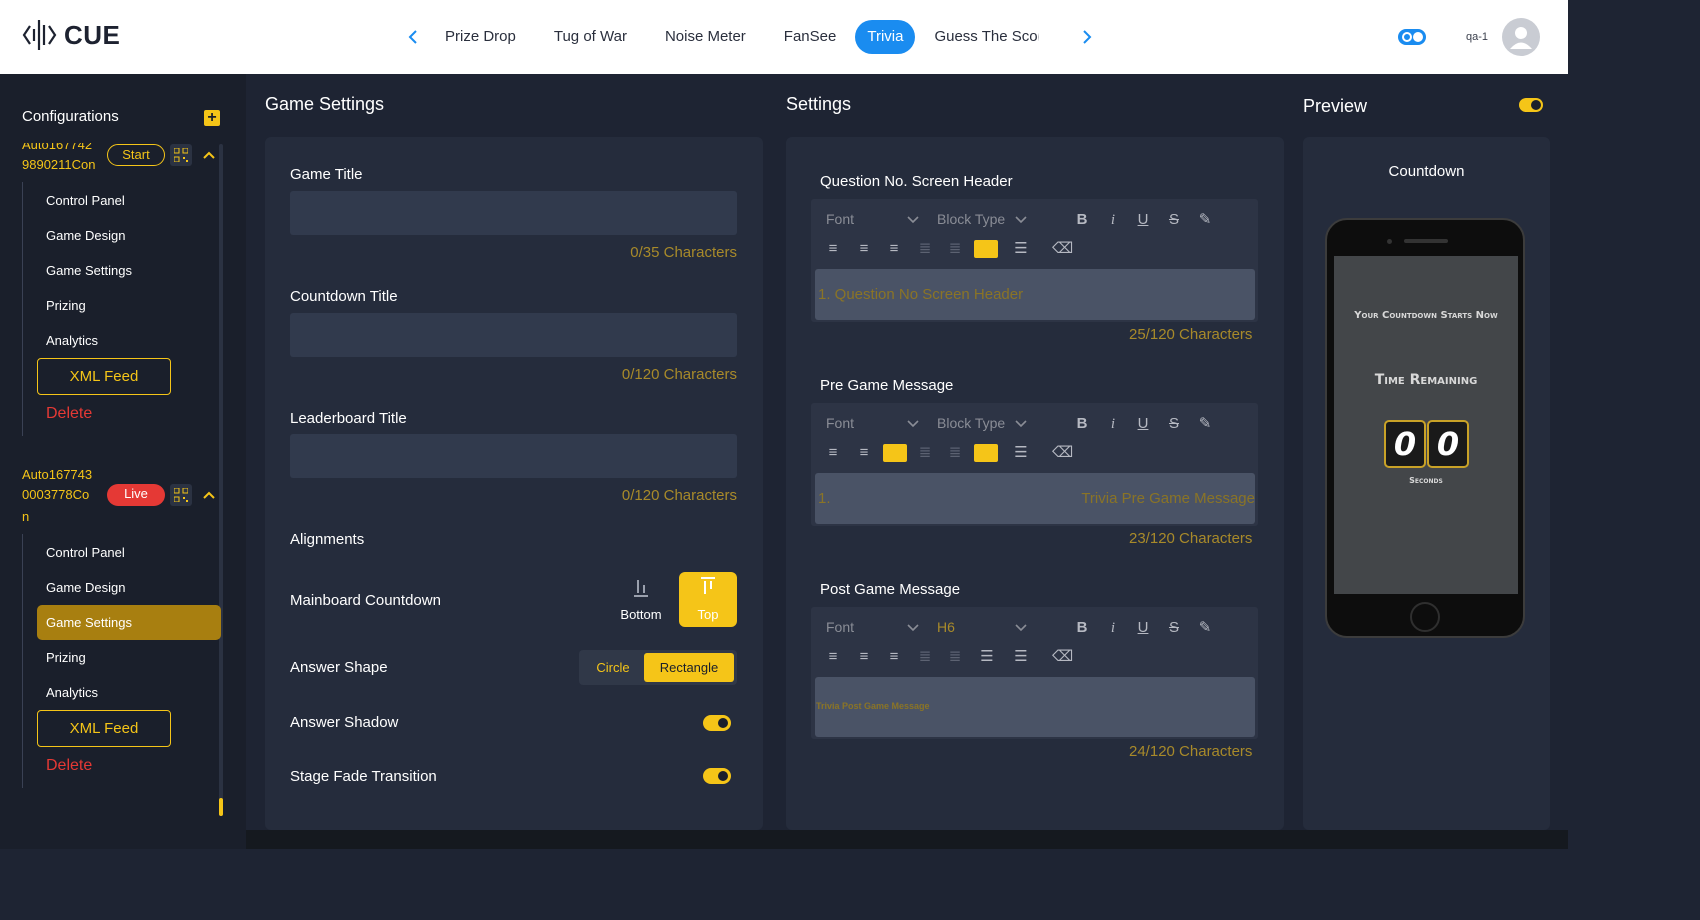 Image resolution: width=1700 pixels, height=920 pixels. I want to click on avatar, so click(1521, 37).